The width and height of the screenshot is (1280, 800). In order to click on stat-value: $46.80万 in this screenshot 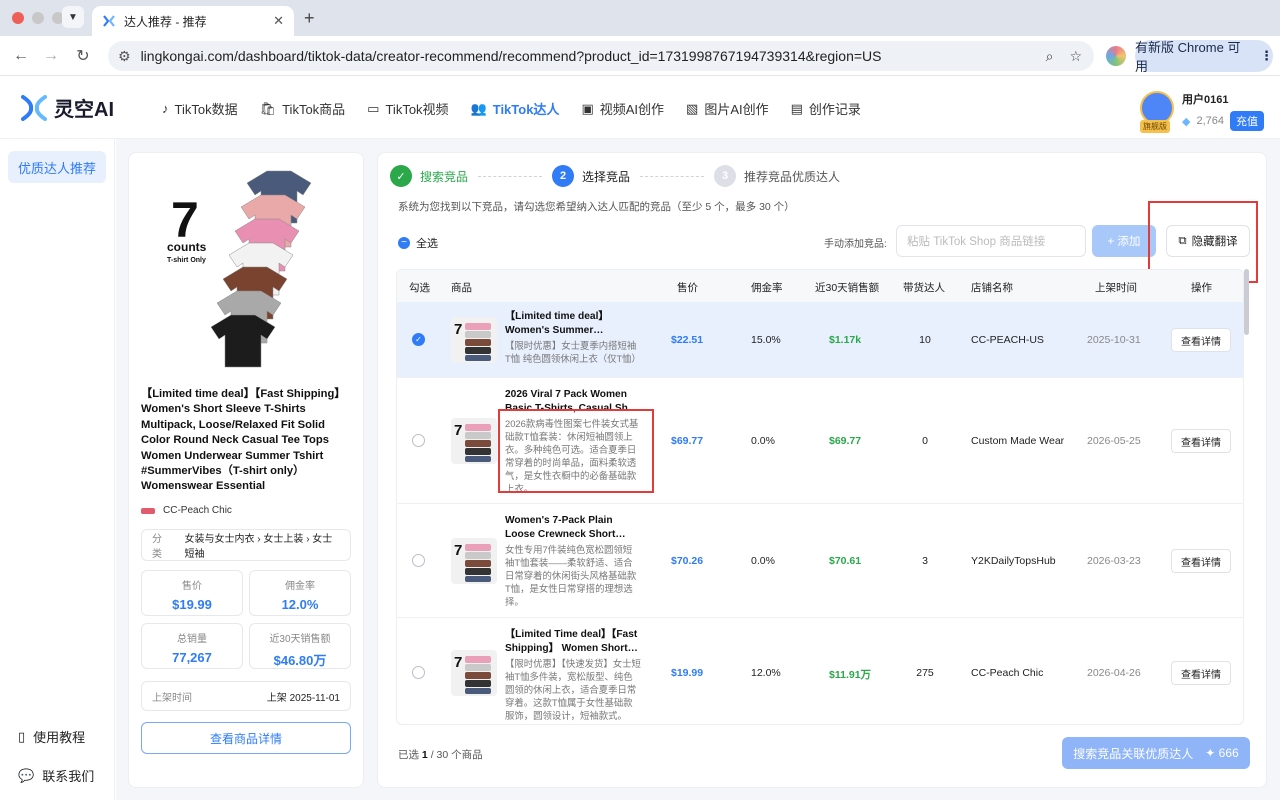, I will do `click(300, 660)`.